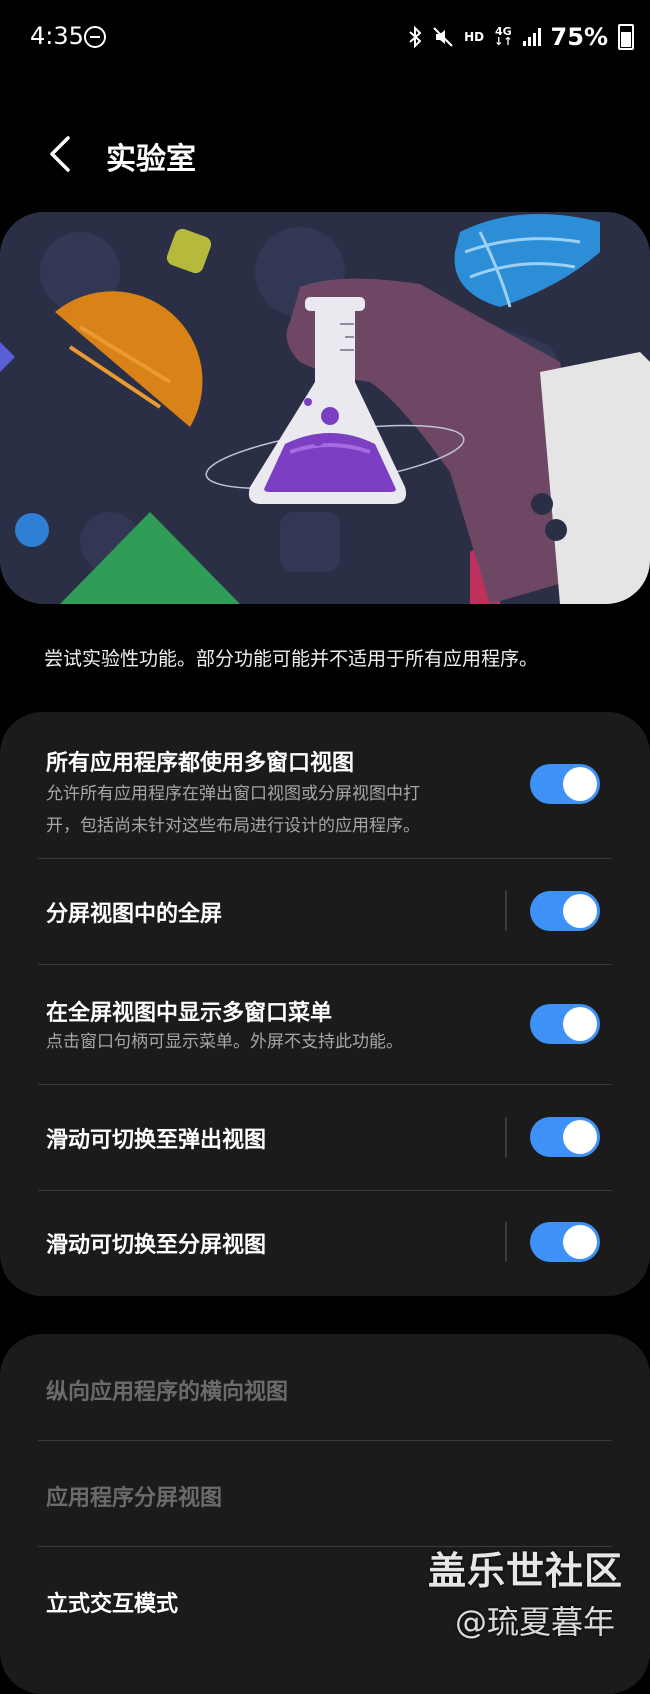 The width and height of the screenshot is (650, 1694). What do you see at coordinates (151, 159) in the screenshot?
I see `page-title: 实验室` at bounding box center [151, 159].